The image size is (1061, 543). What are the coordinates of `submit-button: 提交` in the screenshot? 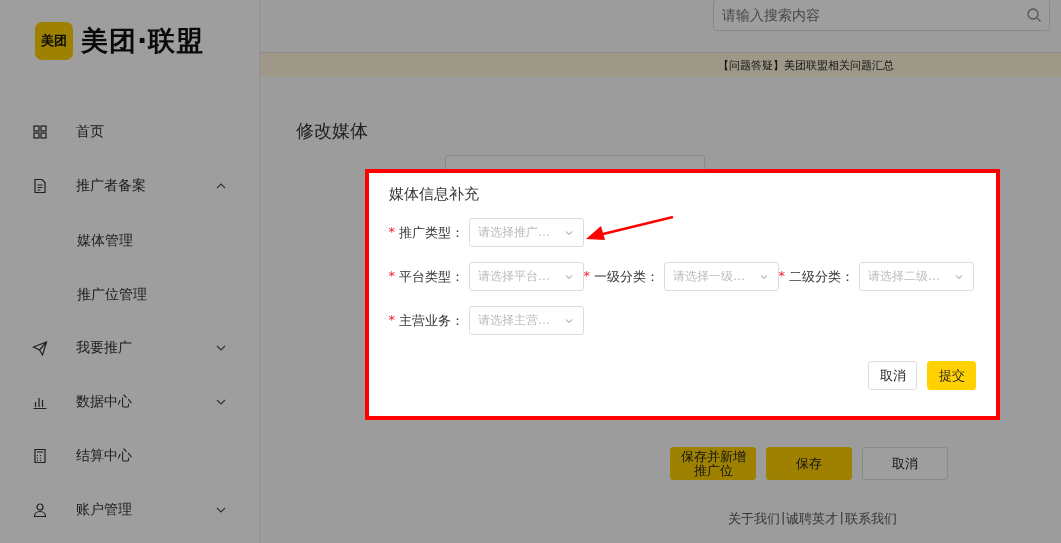 It's located at (951, 375).